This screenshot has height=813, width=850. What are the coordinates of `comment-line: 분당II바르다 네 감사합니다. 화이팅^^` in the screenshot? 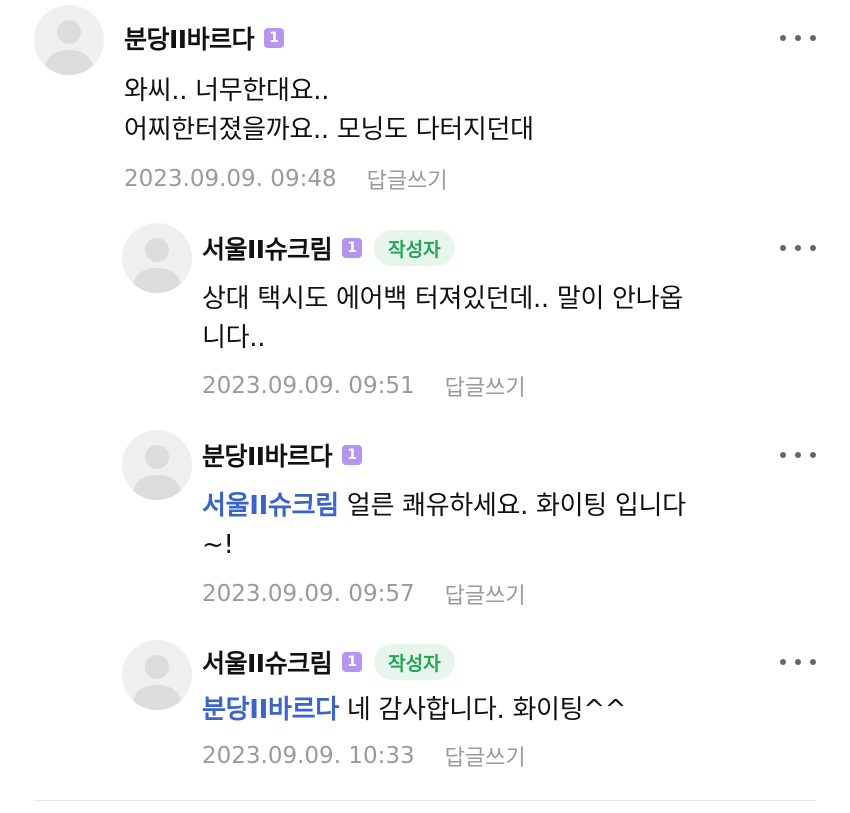 It's located at (414, 710).